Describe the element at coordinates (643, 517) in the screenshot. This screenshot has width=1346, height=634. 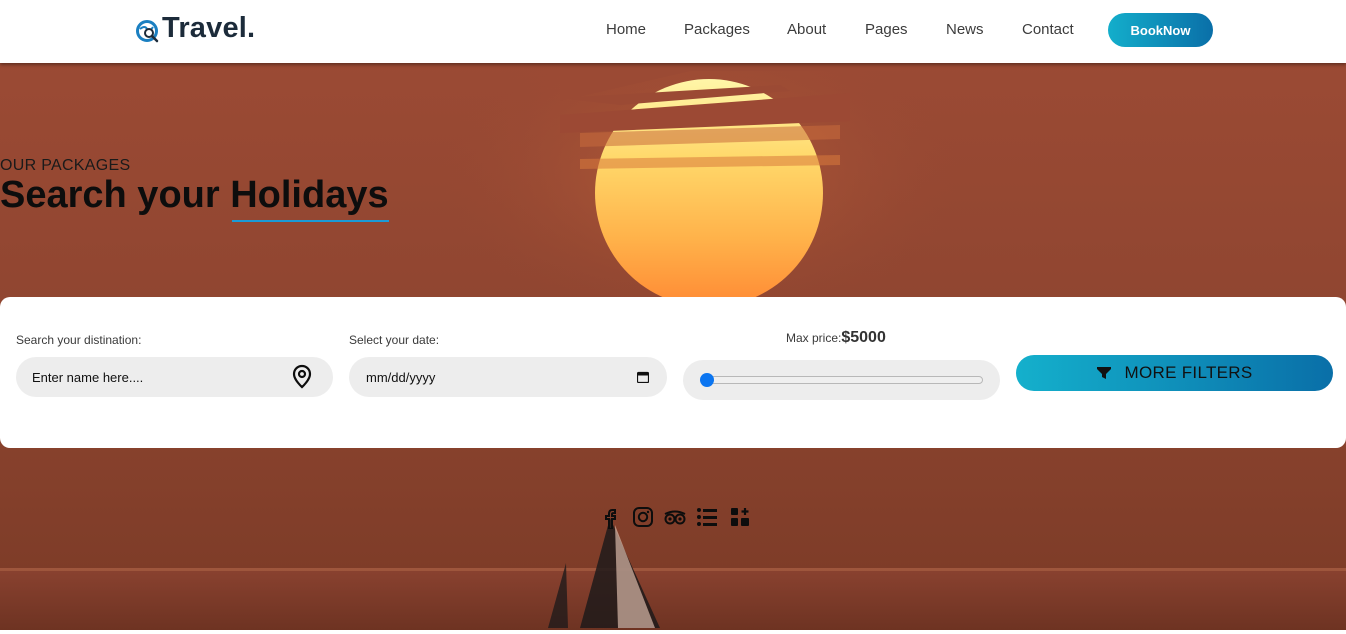
I see `instagram-icon` at that location.